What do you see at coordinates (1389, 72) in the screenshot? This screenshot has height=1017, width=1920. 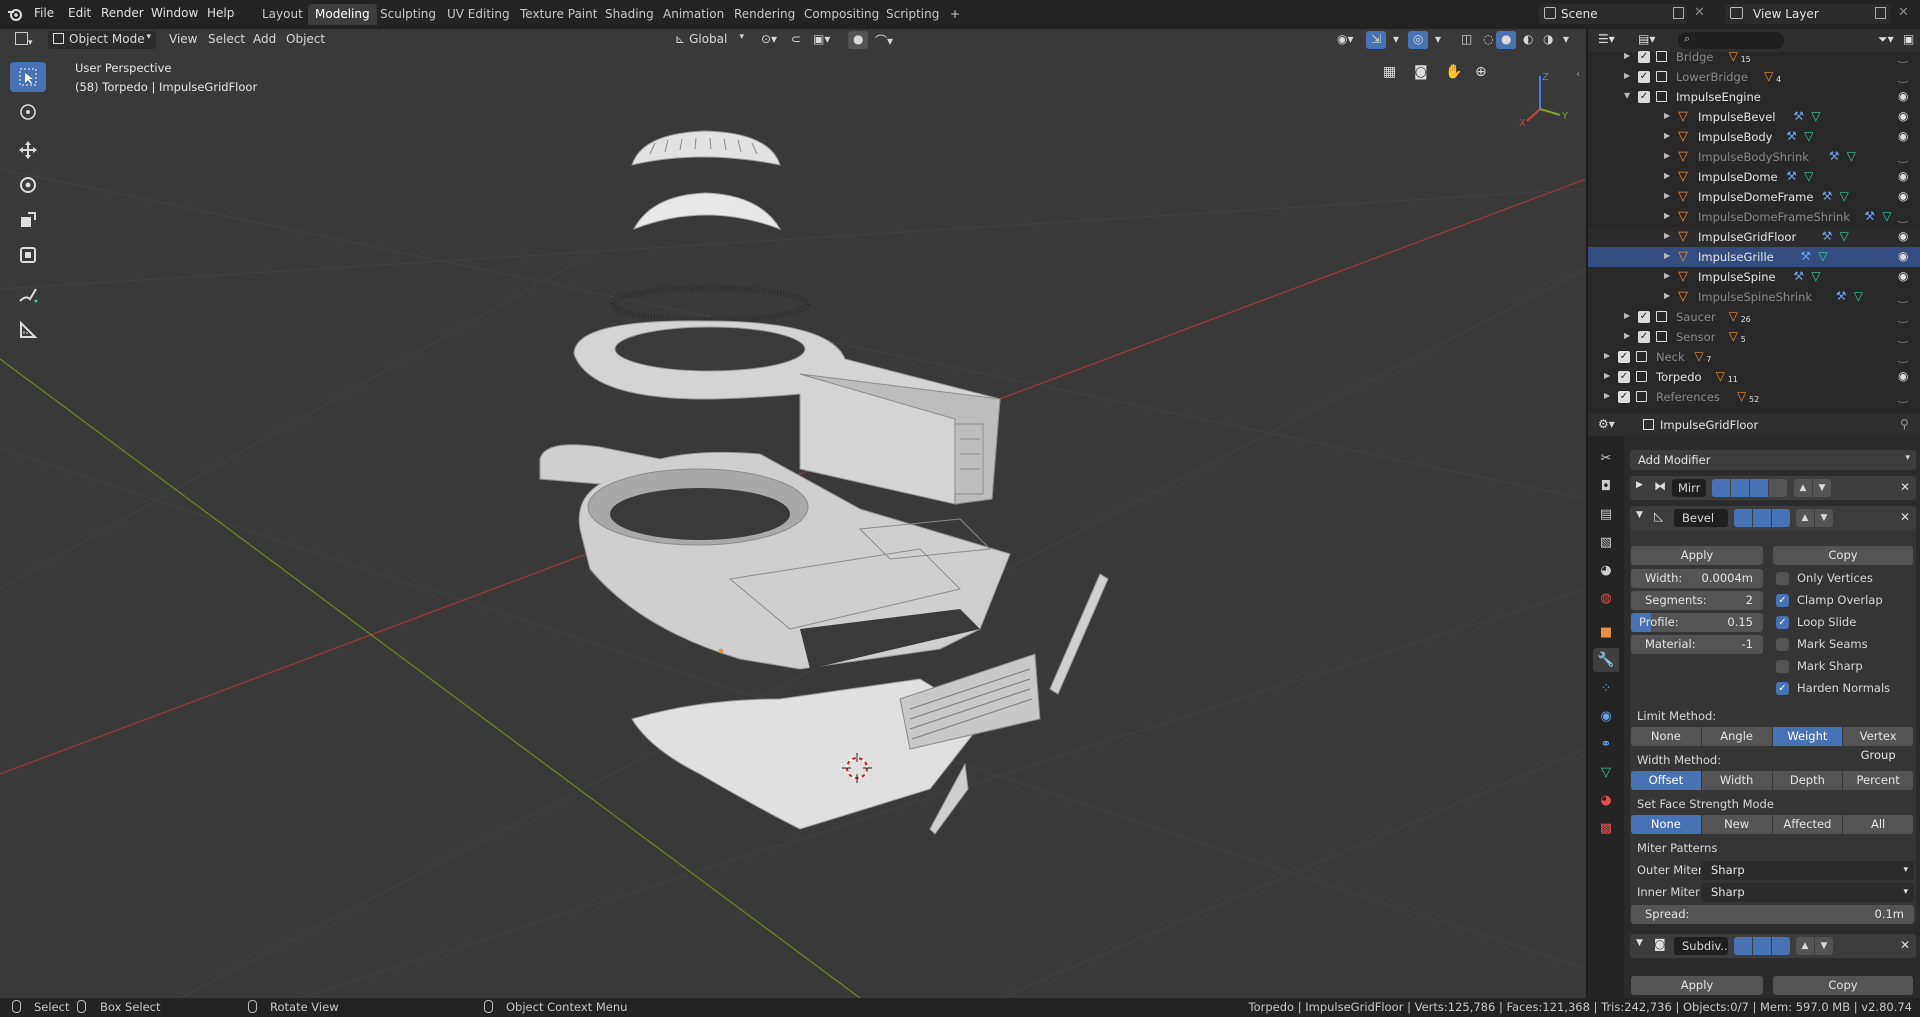 I see `toggle-camera-view-icon: ▦` at bounding box center [1389, 72].